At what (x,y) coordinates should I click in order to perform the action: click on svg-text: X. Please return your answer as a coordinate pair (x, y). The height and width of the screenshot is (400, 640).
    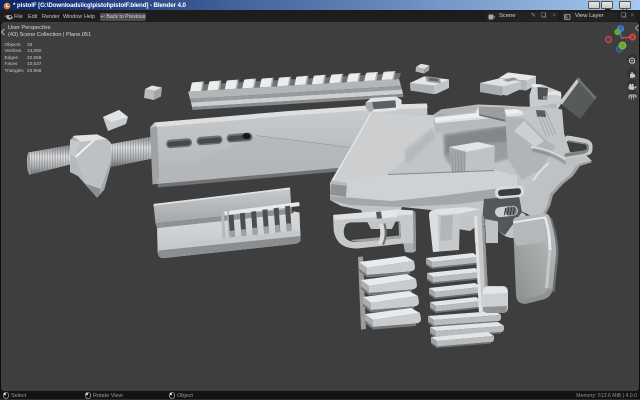
    Looking at the image, I should click on (633, 38).